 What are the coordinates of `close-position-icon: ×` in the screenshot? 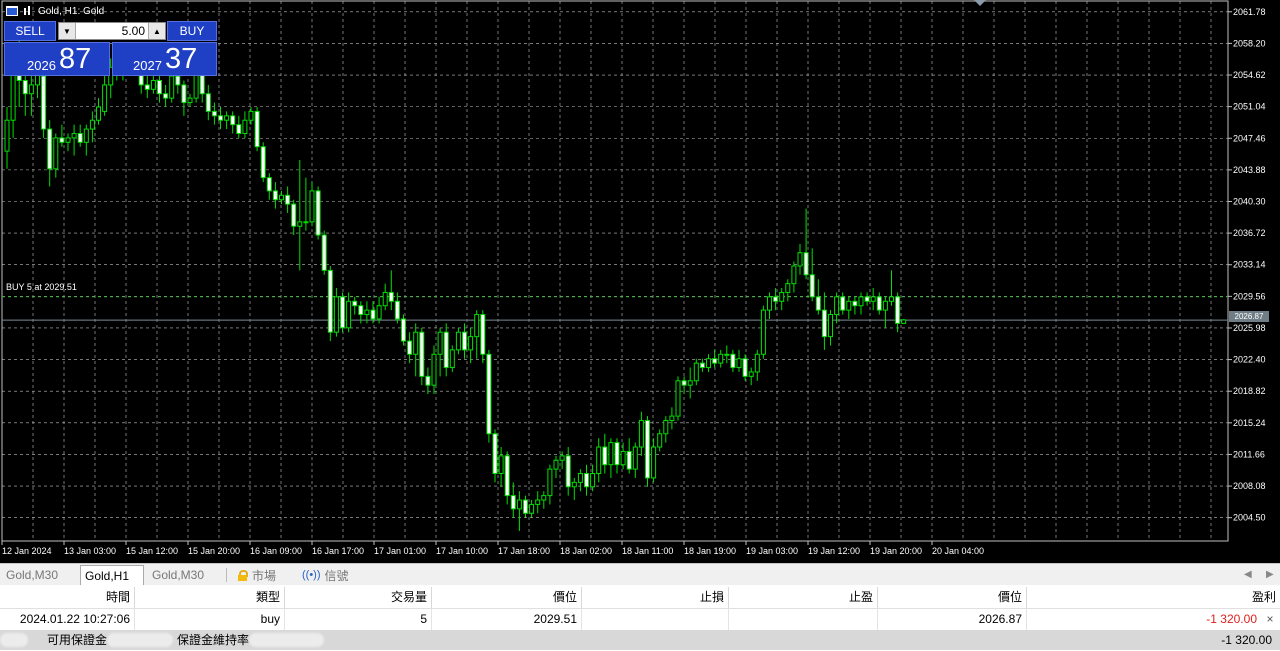 It's located at (1270, 619).